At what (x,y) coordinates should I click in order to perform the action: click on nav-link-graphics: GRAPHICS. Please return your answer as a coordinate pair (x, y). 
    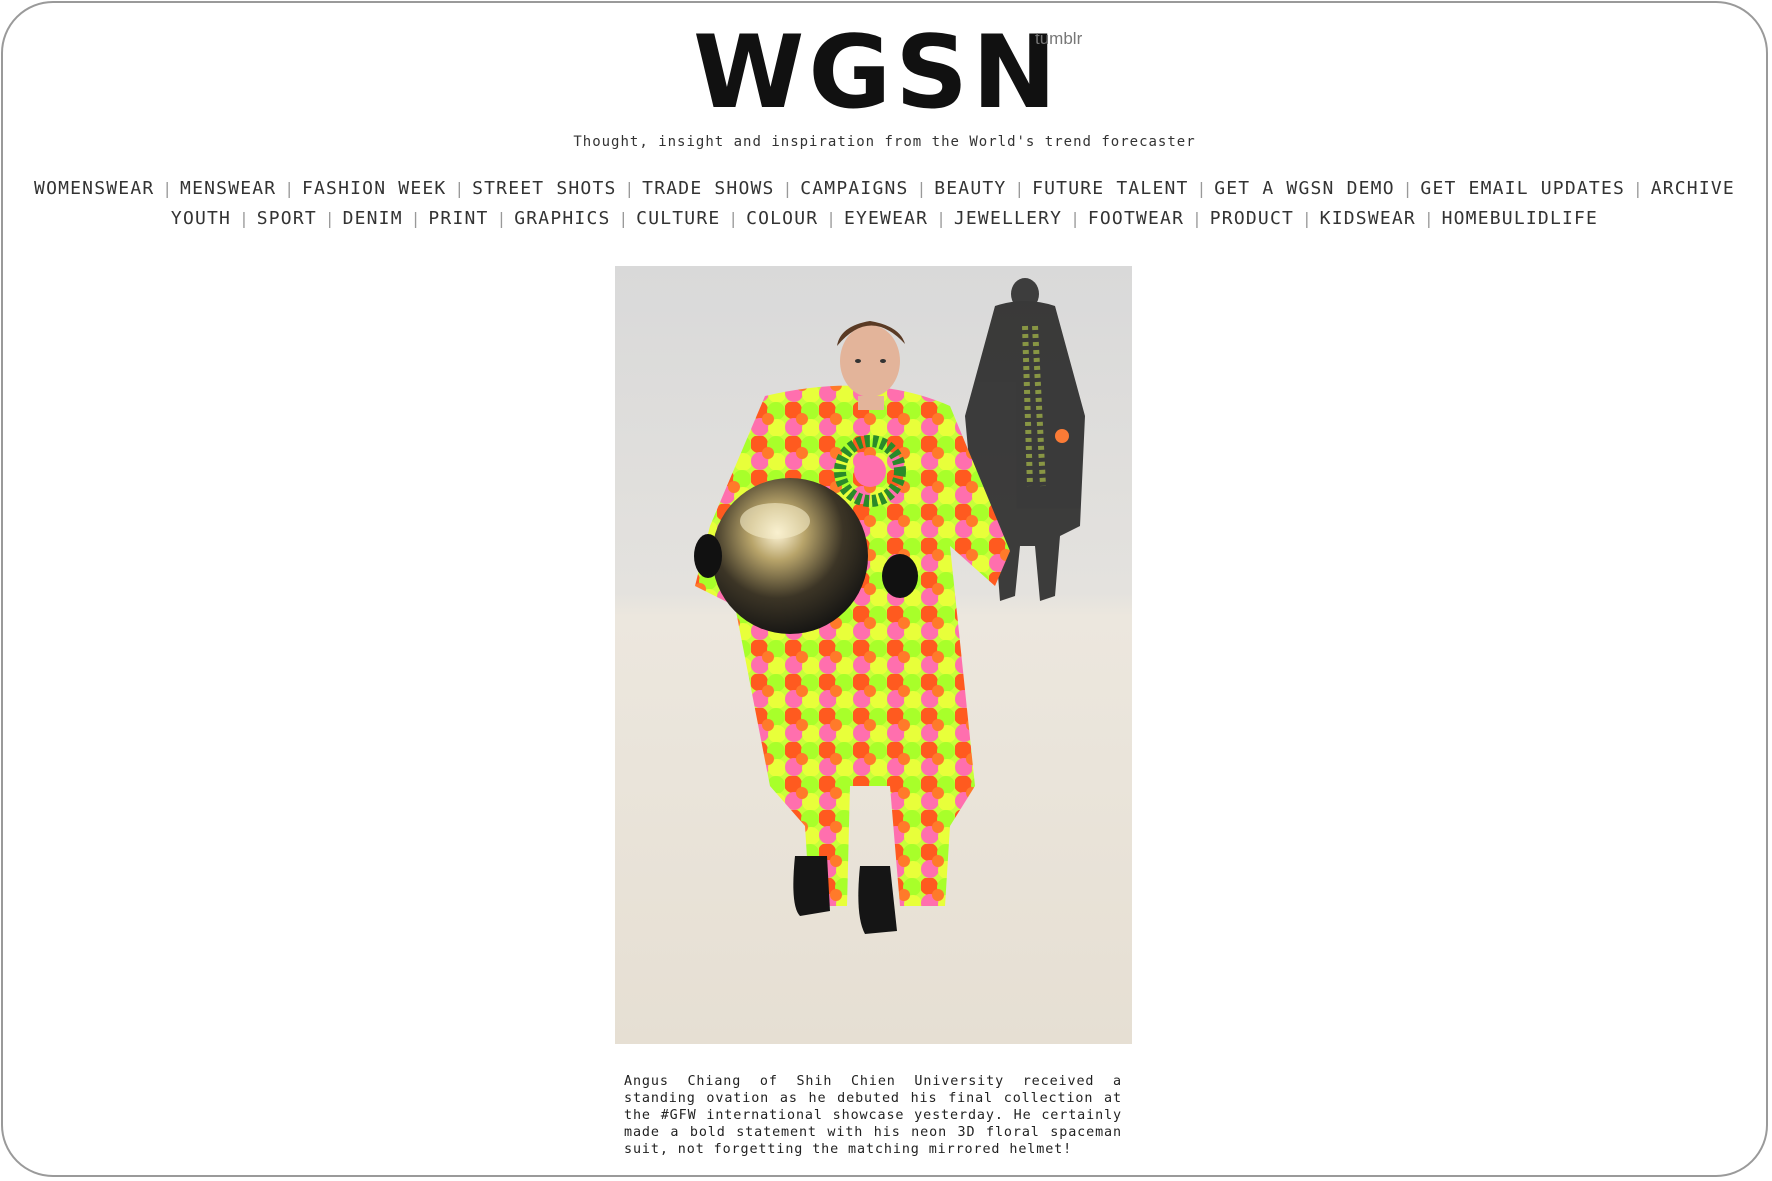
    Looking at the image, I should click on (562, 218).